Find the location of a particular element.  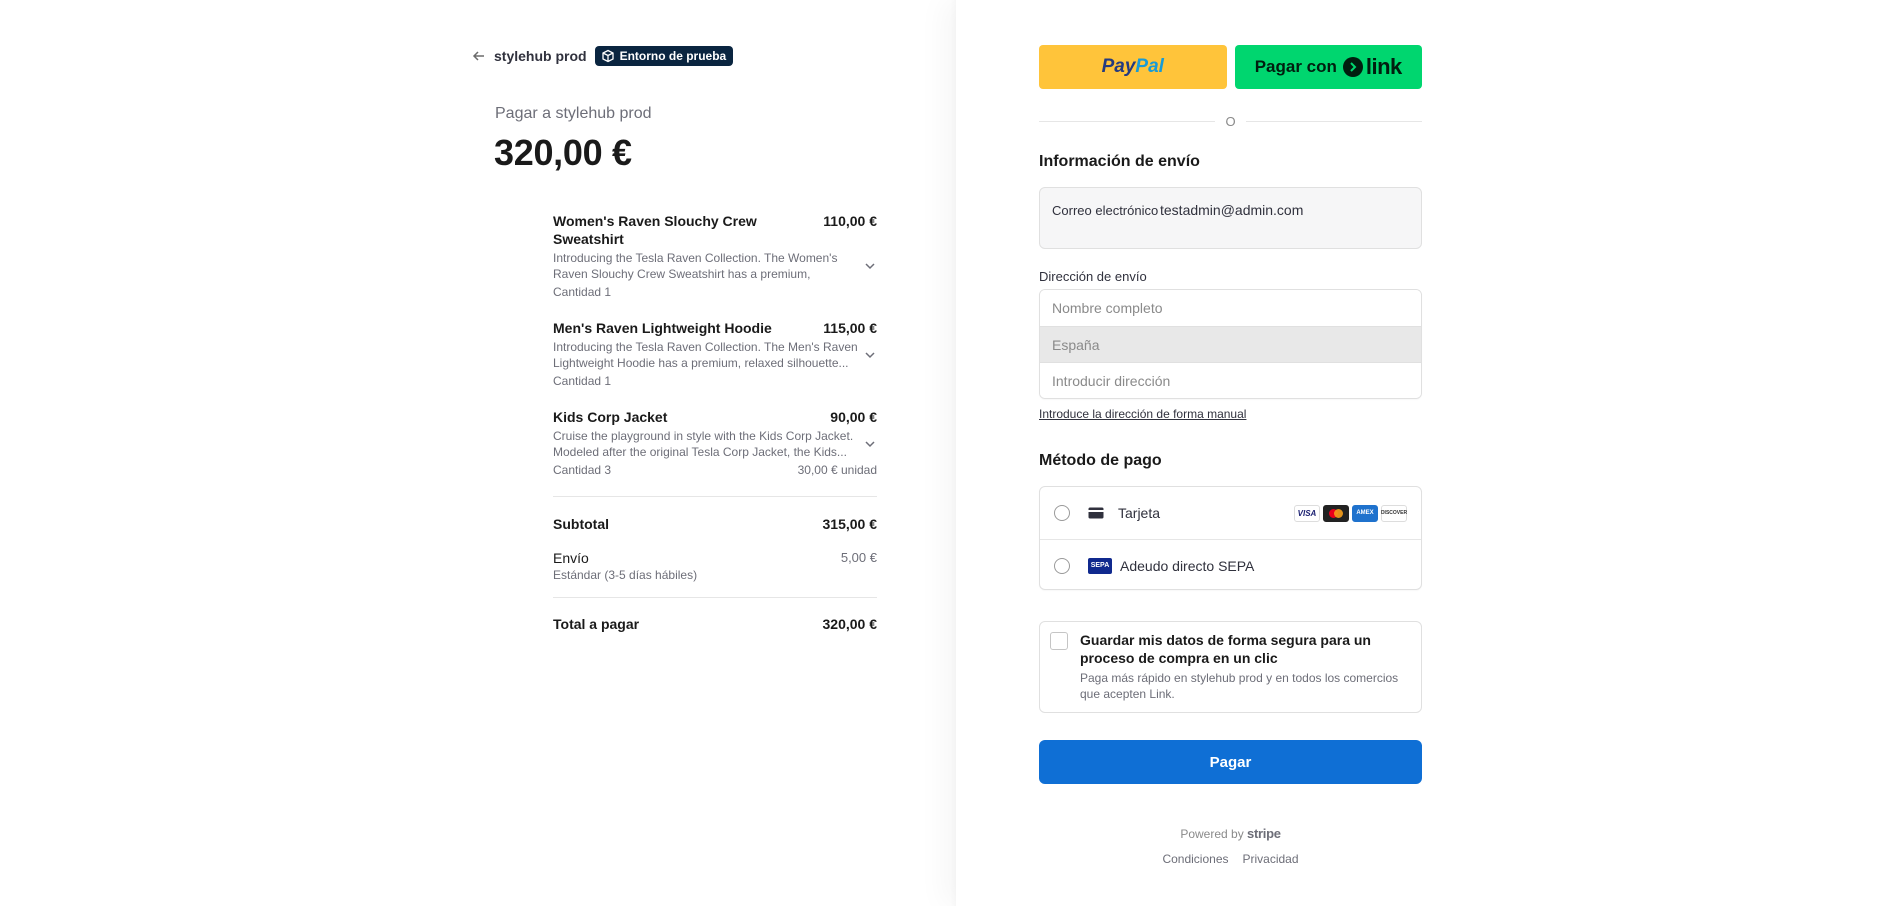

item-price: 90,00 € is located at coordinates (853, 417).